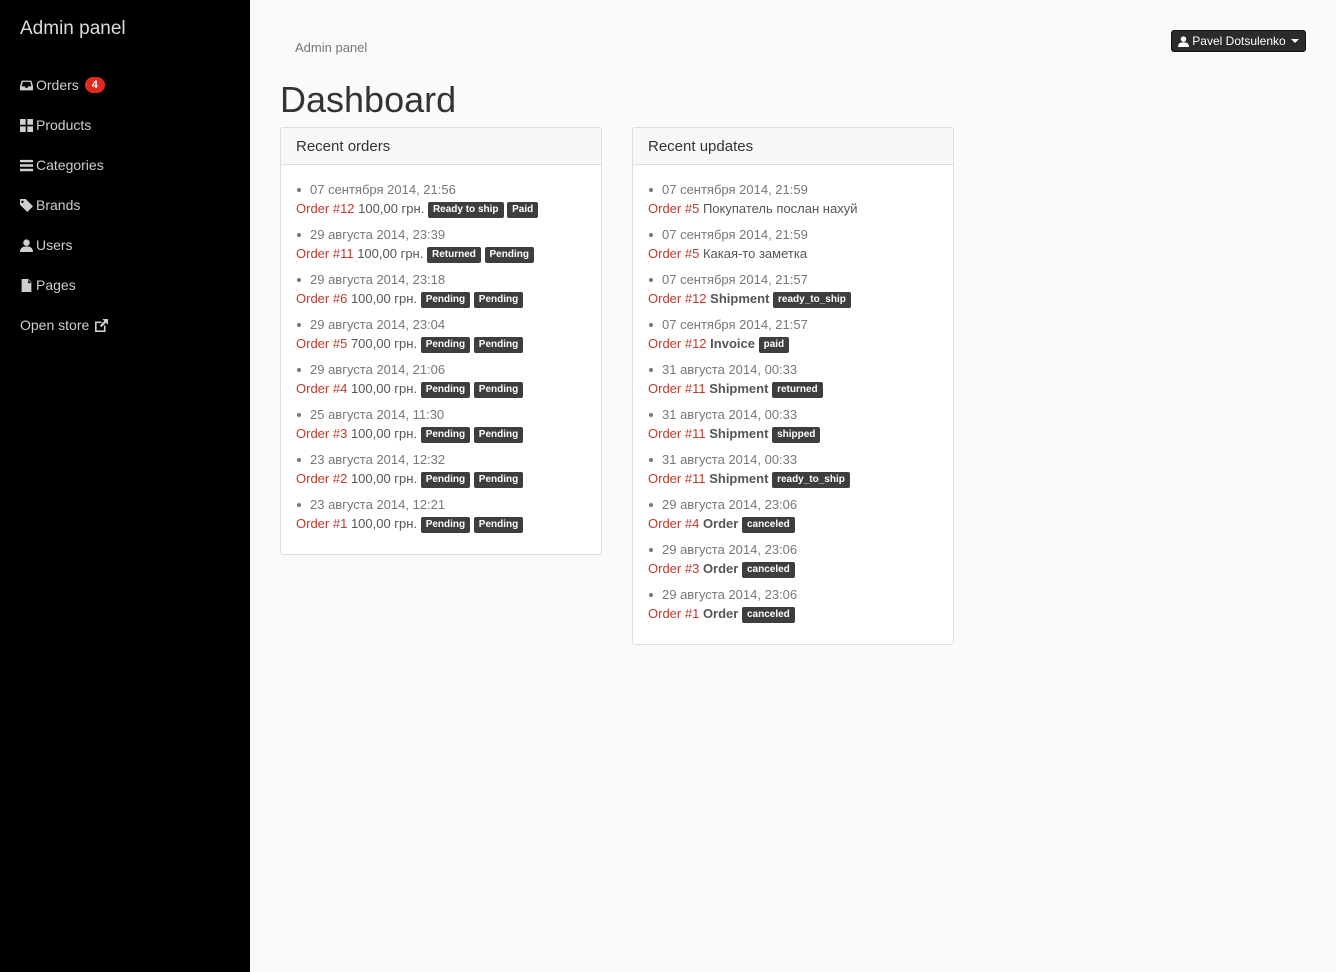  What do you see at coordinates (793, 479) in the screenshot?
I see `update-line: Order #11 Shipment ready_to_ship` at bounding box center [793, 479].